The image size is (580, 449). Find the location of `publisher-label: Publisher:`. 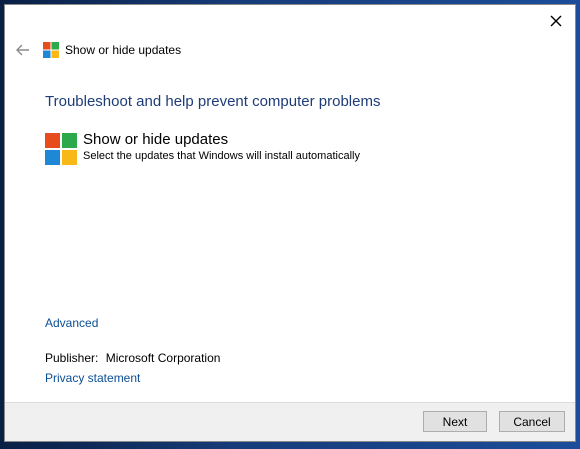

publisher-label: Publisher: is located at coordinates (72, 358).